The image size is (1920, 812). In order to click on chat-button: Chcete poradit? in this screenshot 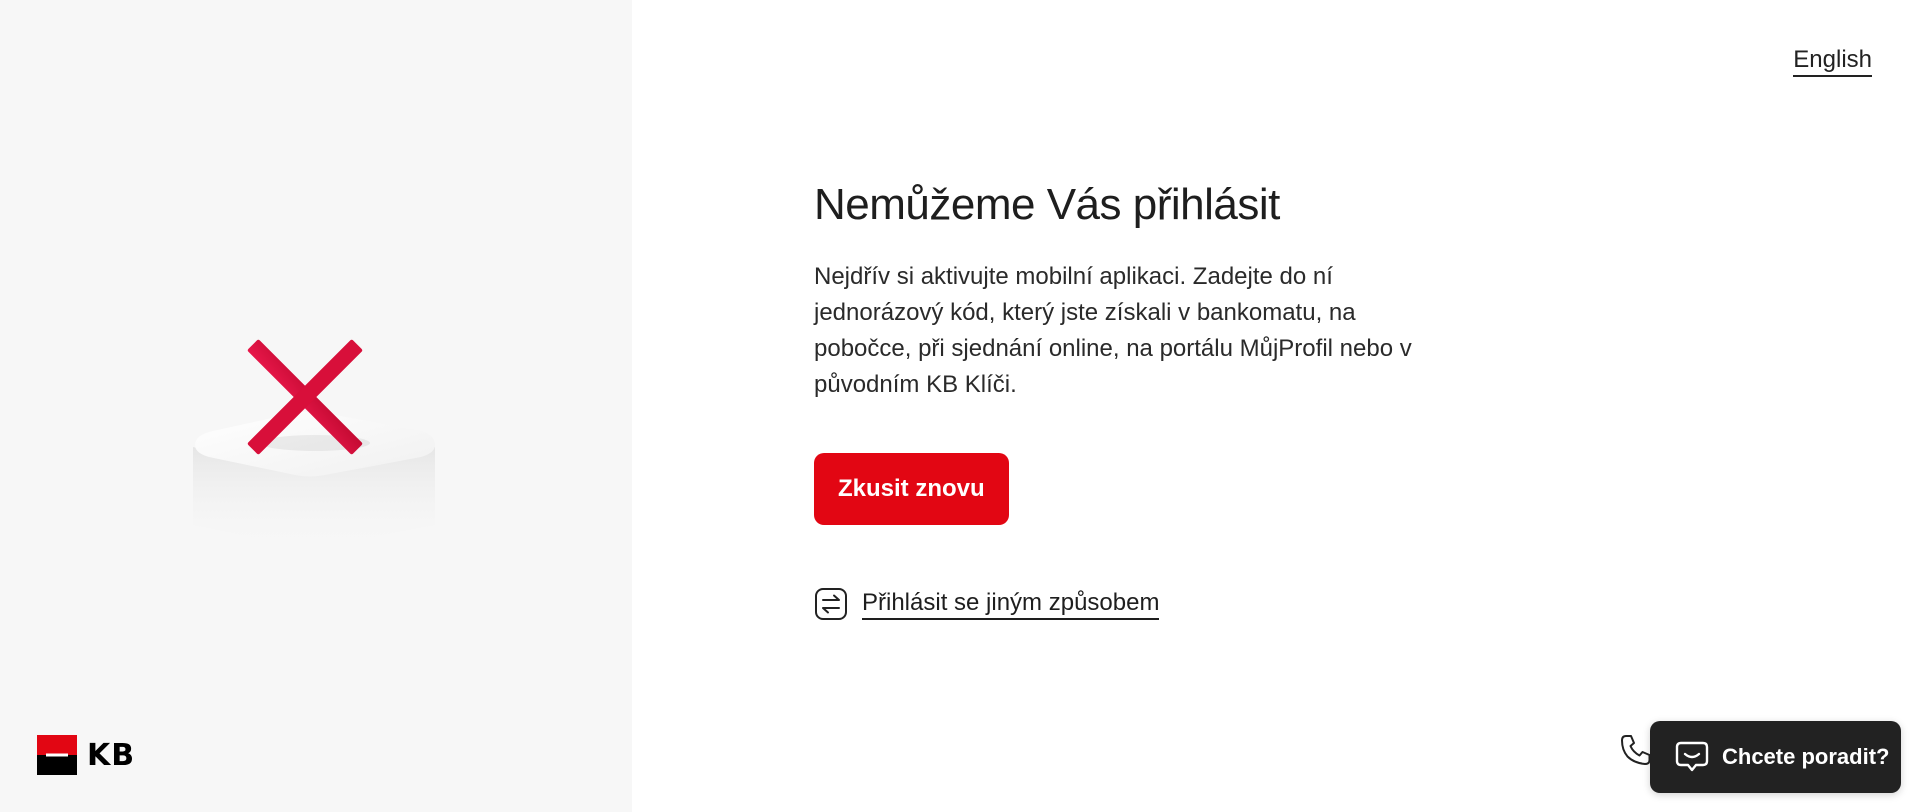, I will do `click(1775, 757)`.